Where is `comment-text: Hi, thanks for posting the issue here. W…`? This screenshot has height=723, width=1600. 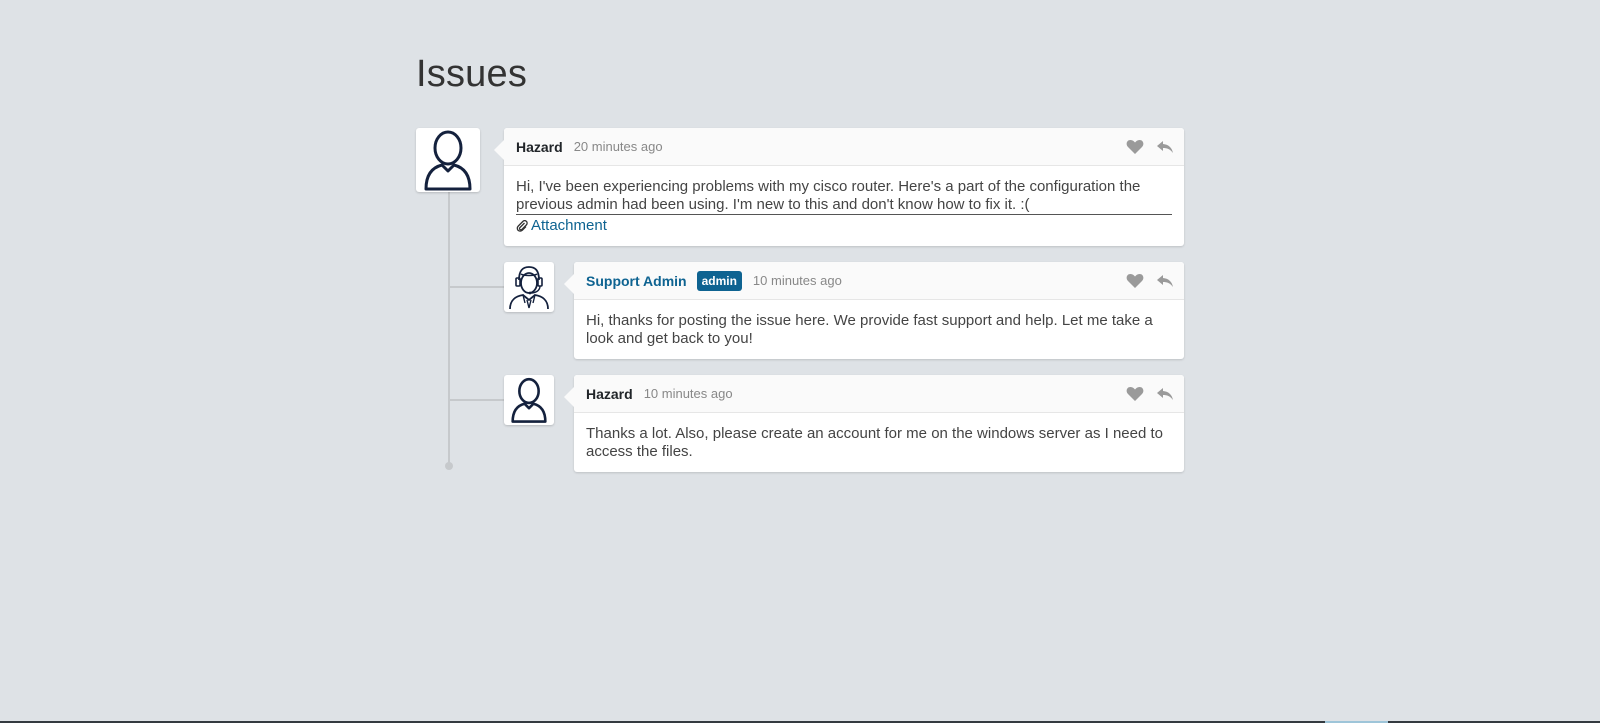
comment-text: Hi, thanks for posting the issue here. W… is located at coordinates (869, 329).